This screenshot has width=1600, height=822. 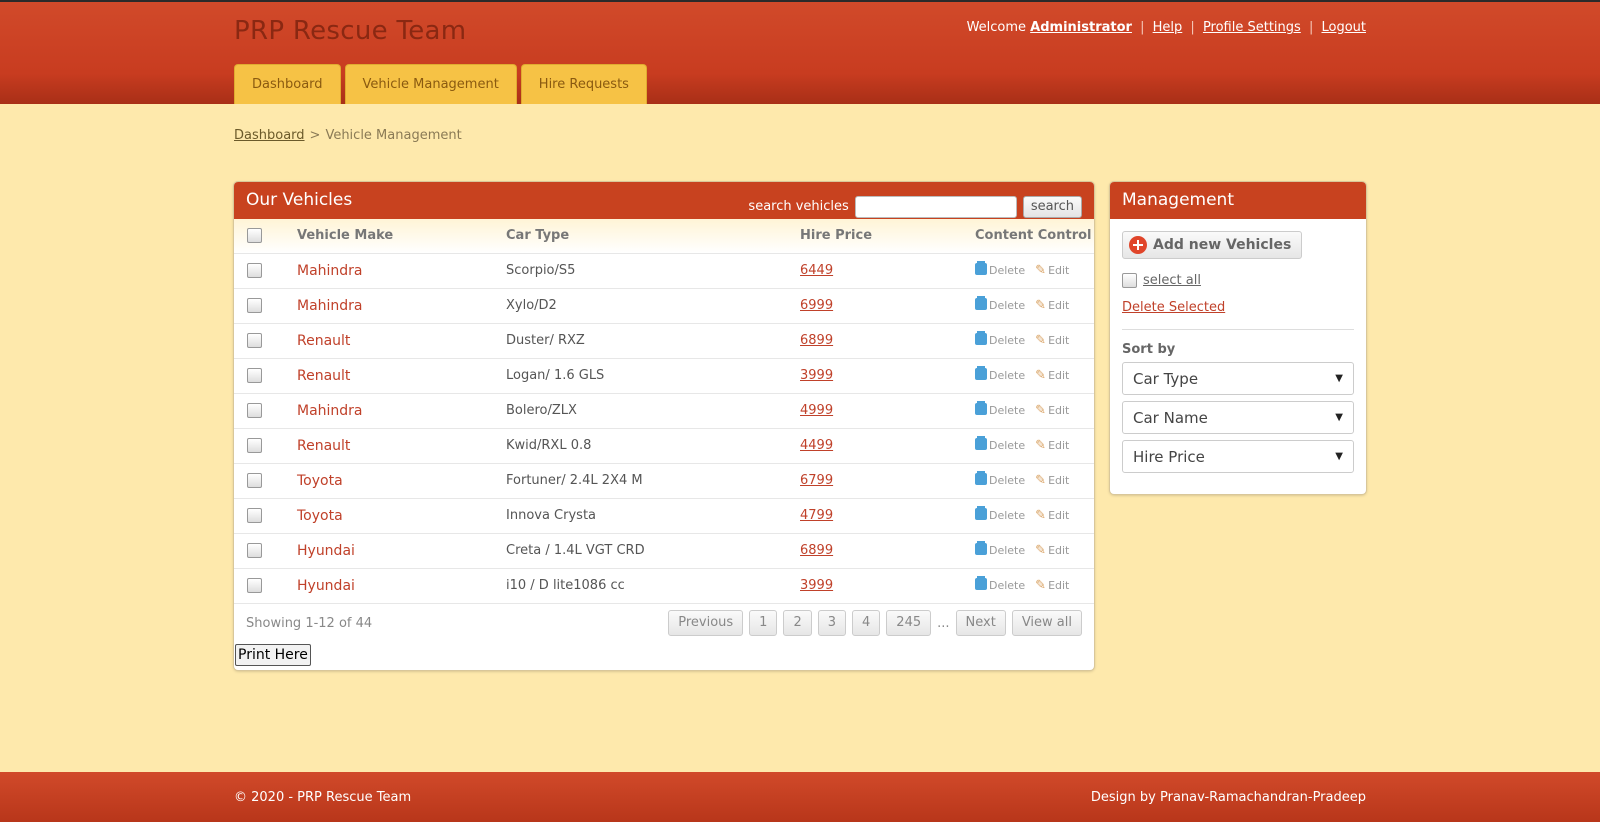 I want to click on car-type-cell: Creta / 1.4L VGT CRD, so click(x=575, y=550).